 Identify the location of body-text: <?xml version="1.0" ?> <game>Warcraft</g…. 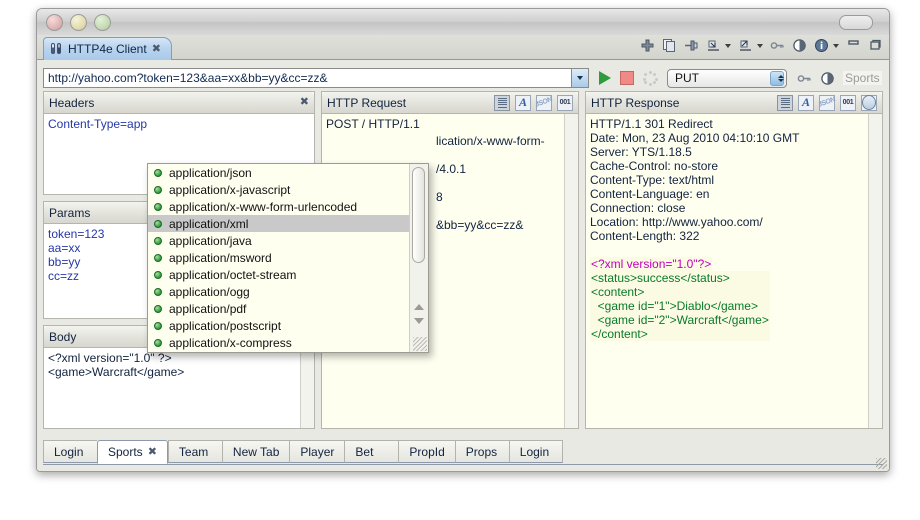
(179, 388).